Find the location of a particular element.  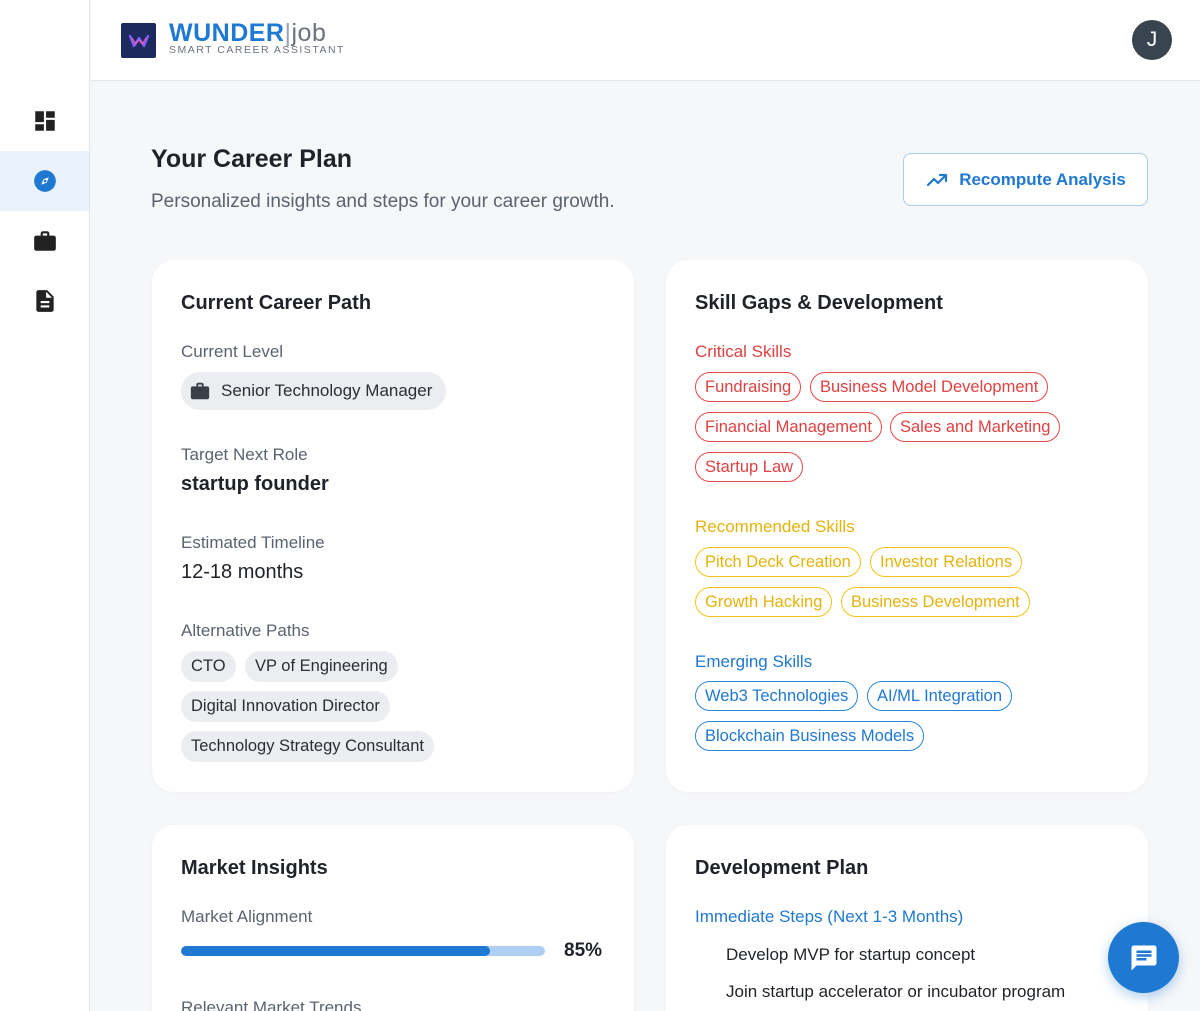

critical-skill-tag: Startup Law is located at coordinates (749, 467).